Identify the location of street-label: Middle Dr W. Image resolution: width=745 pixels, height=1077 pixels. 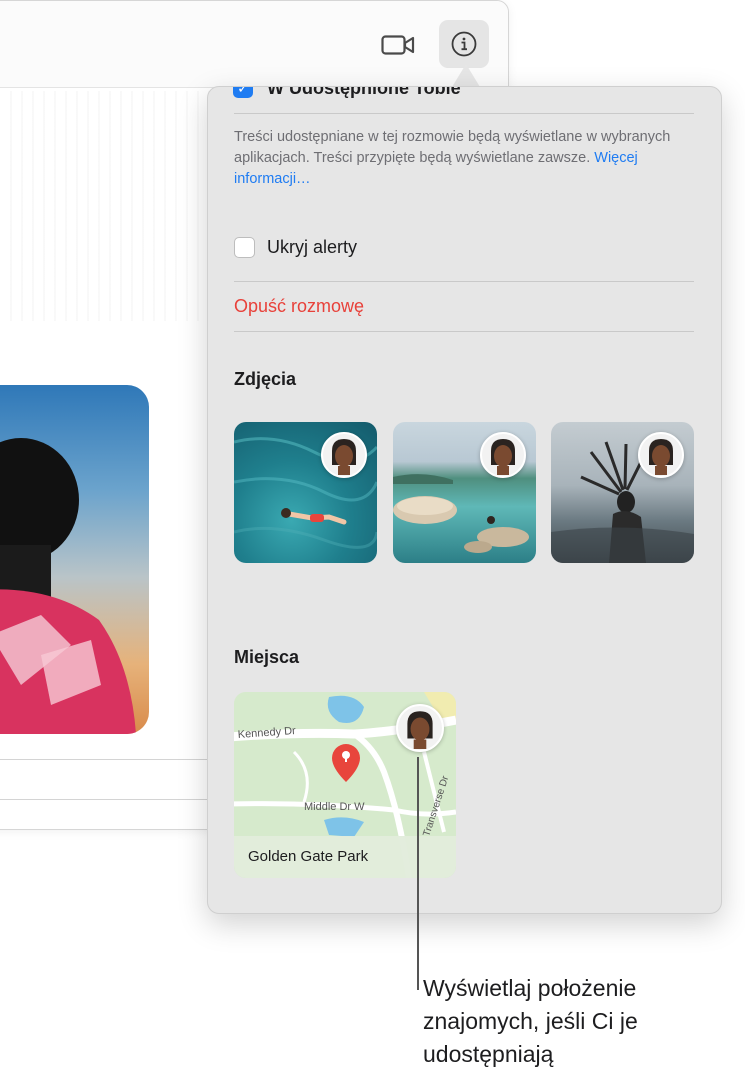
(334, 807).